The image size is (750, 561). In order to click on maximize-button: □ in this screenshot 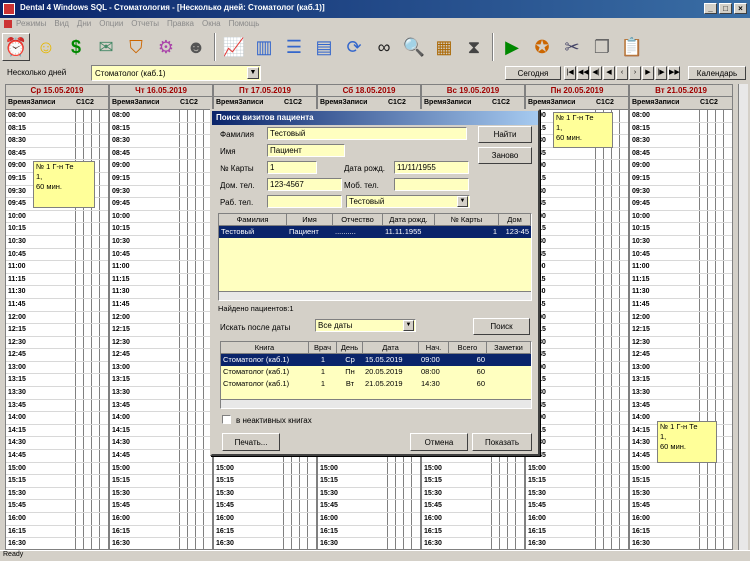, I will do `click(725, 8)`.